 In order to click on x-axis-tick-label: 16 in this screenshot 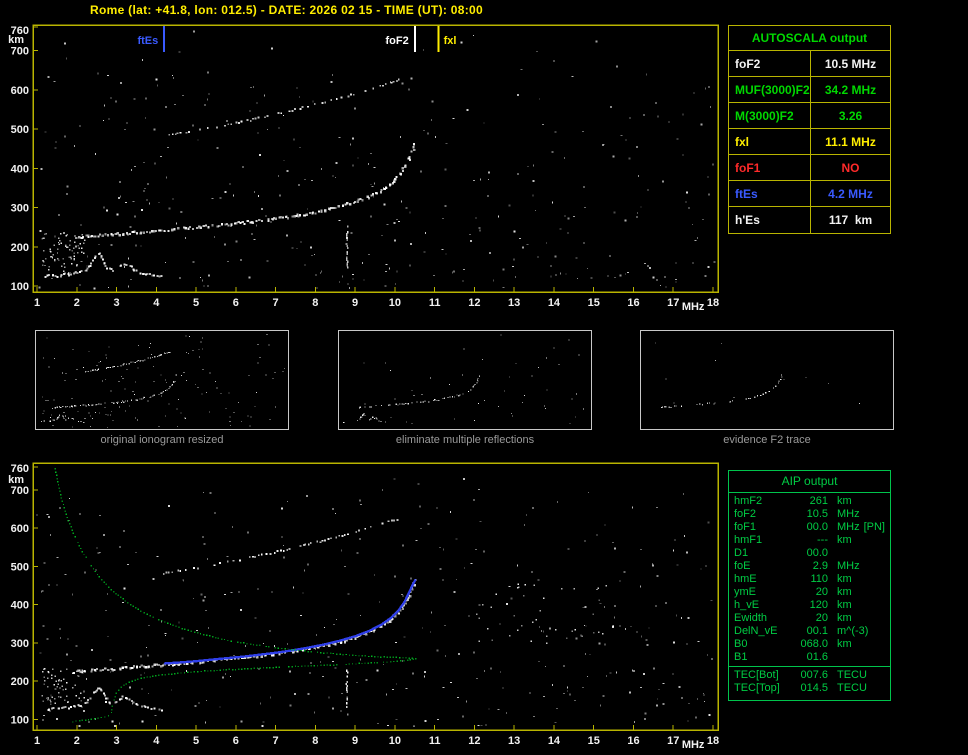, I will do `click(633, 303)`.